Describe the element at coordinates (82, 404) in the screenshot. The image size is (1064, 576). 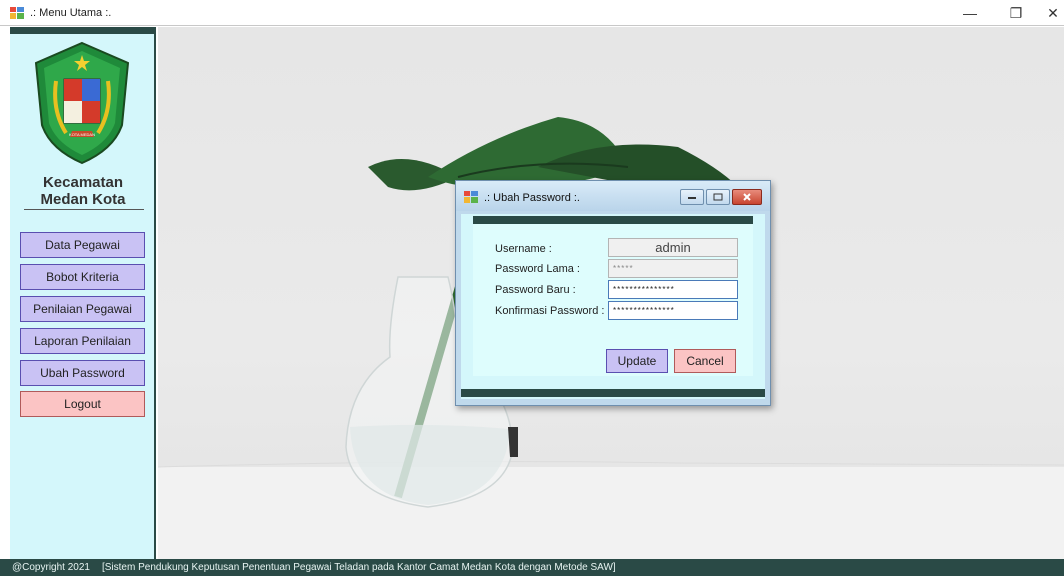
I see `logout-button: Logout` at that location.